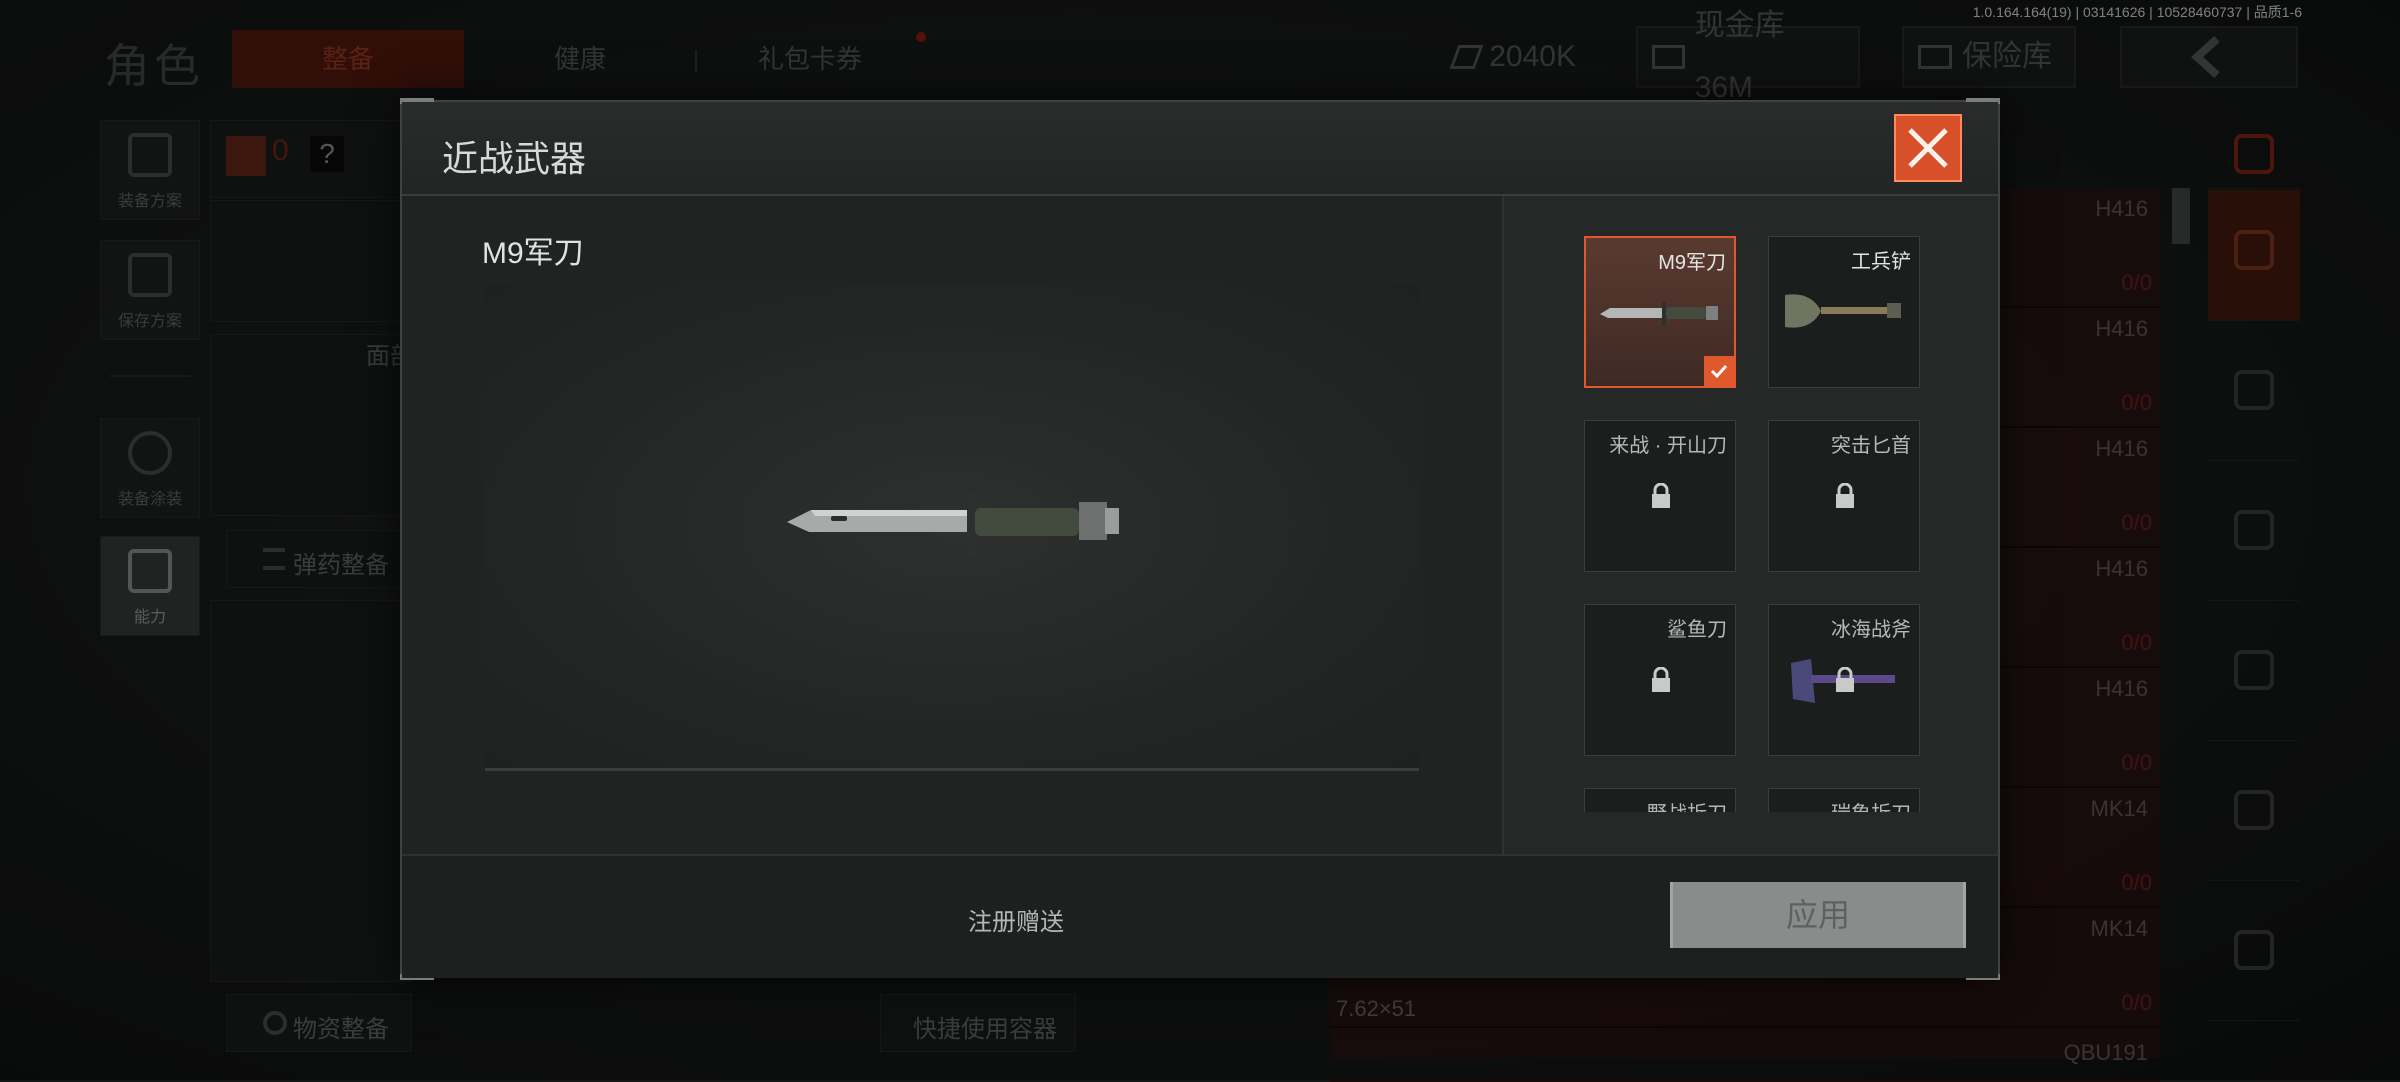  What do you see at coordinates (1751, 525) in the screenshot?
I see `weapon-grid: M9军刀 工兵铲 来战 · 开山刀 突击匕首 鲨鱼刀 冰海战斧` at bounding box center [1751, 525].